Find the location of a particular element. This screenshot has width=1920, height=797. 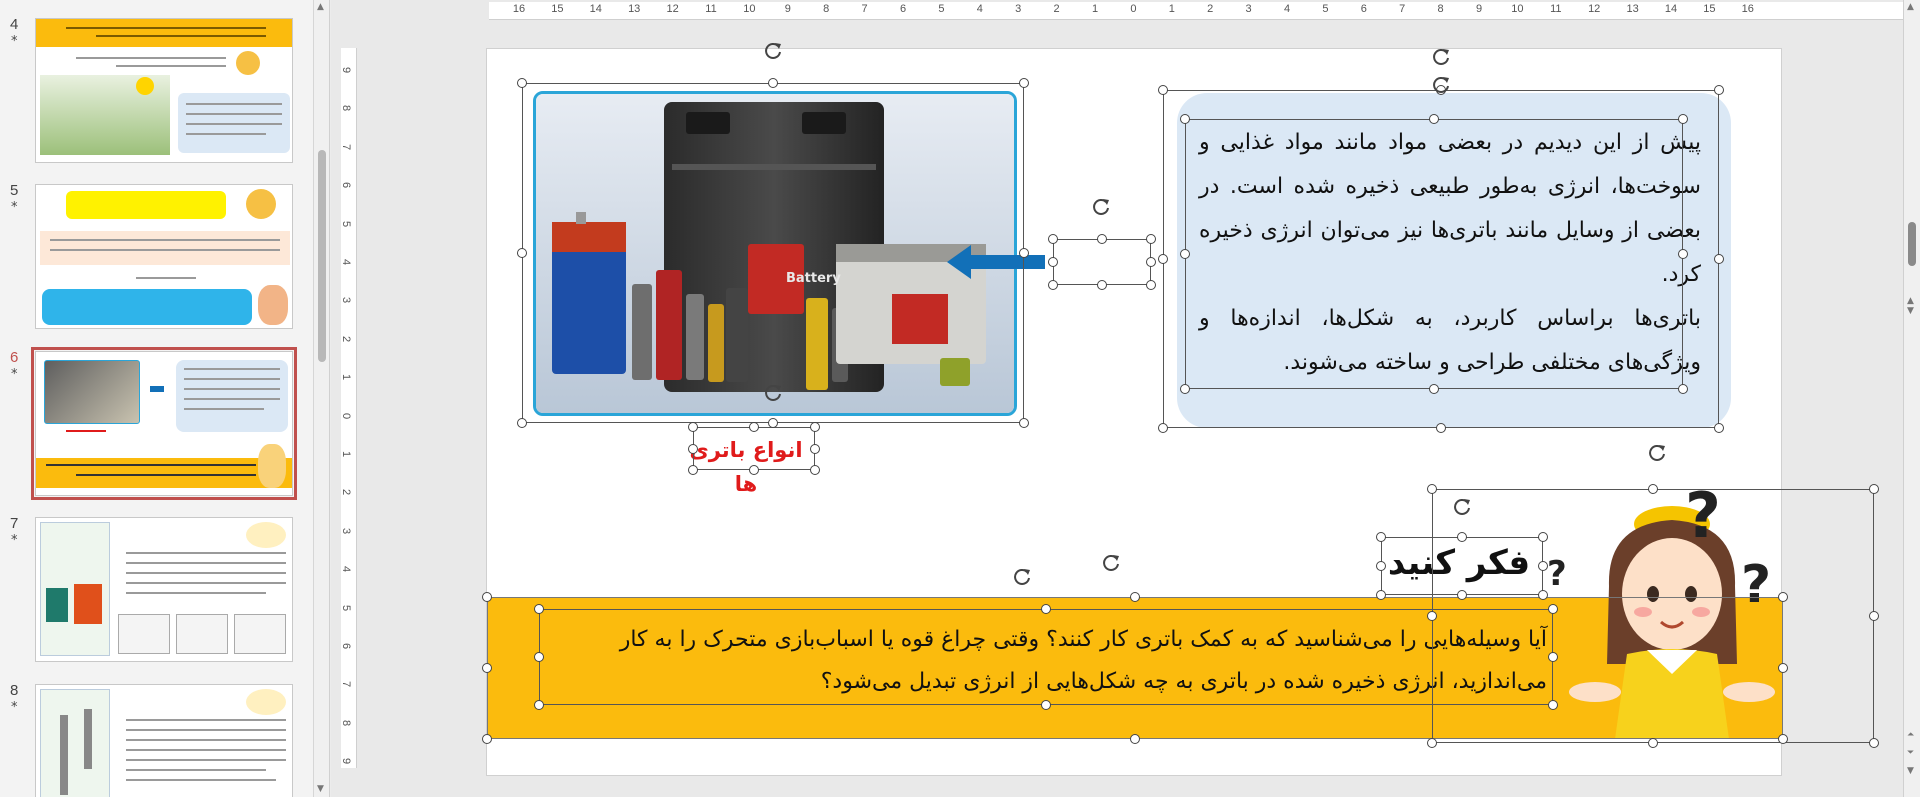

thumbnails-scrollbar: ▲ ▼ is located at coordinates (322, 398).